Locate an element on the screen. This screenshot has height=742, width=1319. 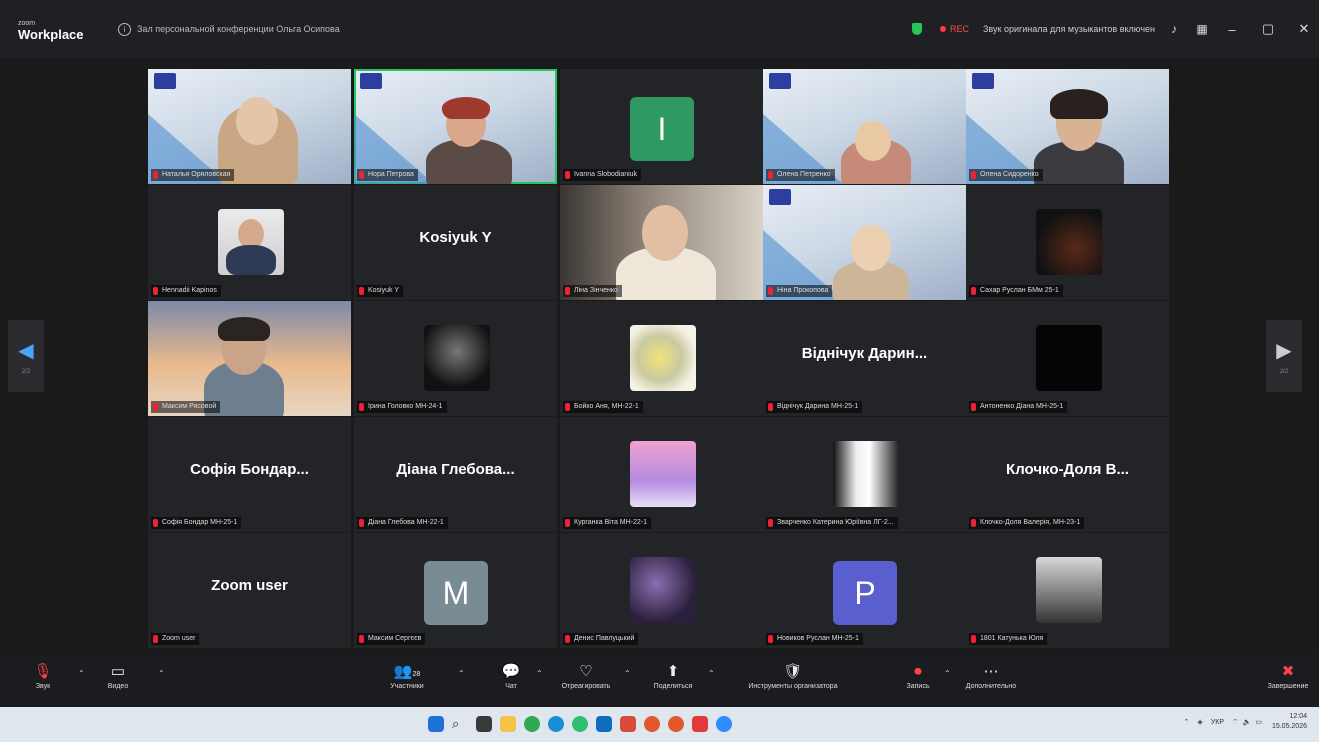
participant-tile: Сахар Руслан БМм 25-1 is located at coordinates (1067, 242).